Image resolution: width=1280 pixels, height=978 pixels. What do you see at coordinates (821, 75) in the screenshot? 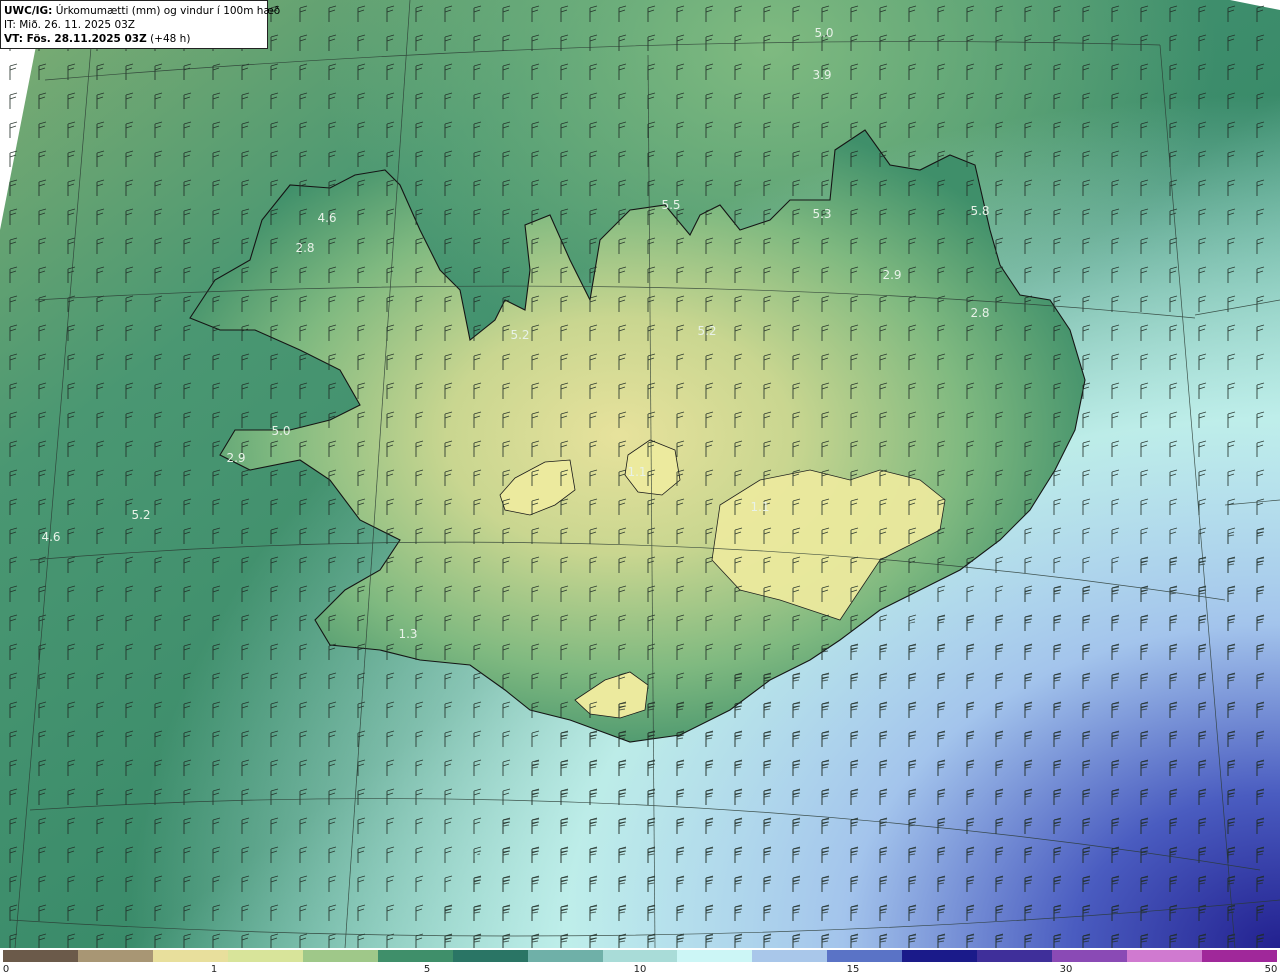
I see `value-label: 3.9` at bounding box center [821, 75].